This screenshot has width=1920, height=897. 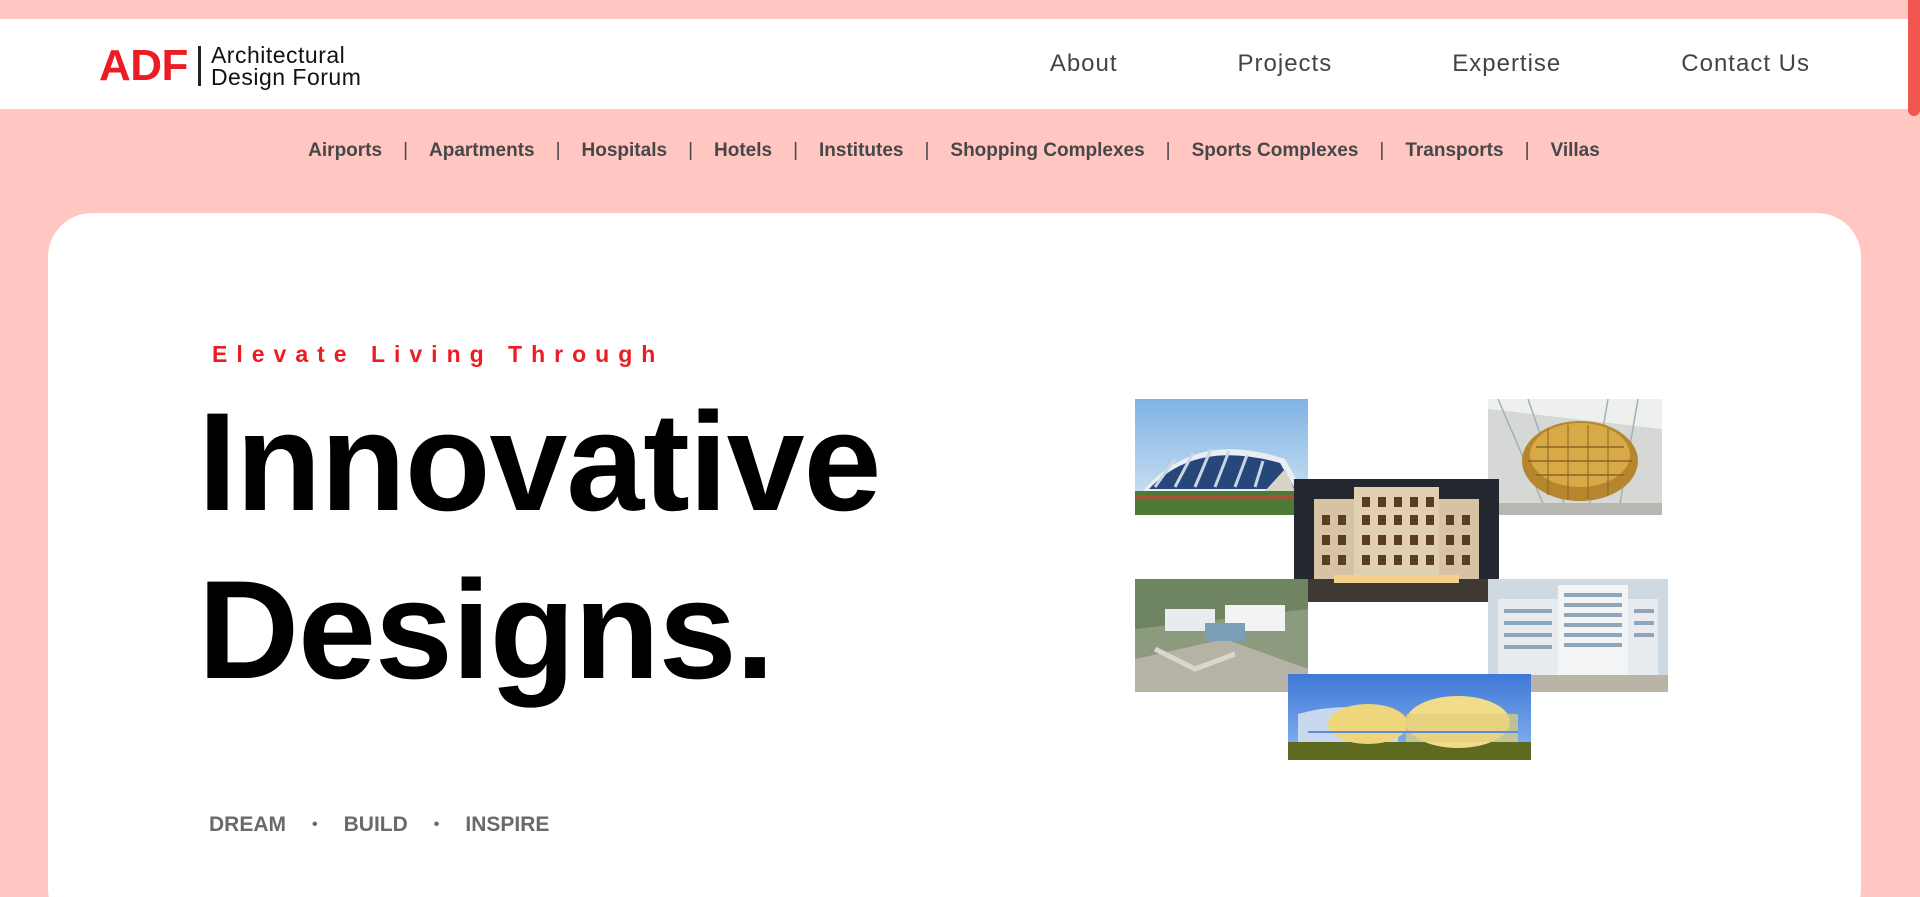 What do you see at coordinates (278, 55) in the screenshot?
I see `logo-line-1: Architectural` at bounding box center [278, 55].